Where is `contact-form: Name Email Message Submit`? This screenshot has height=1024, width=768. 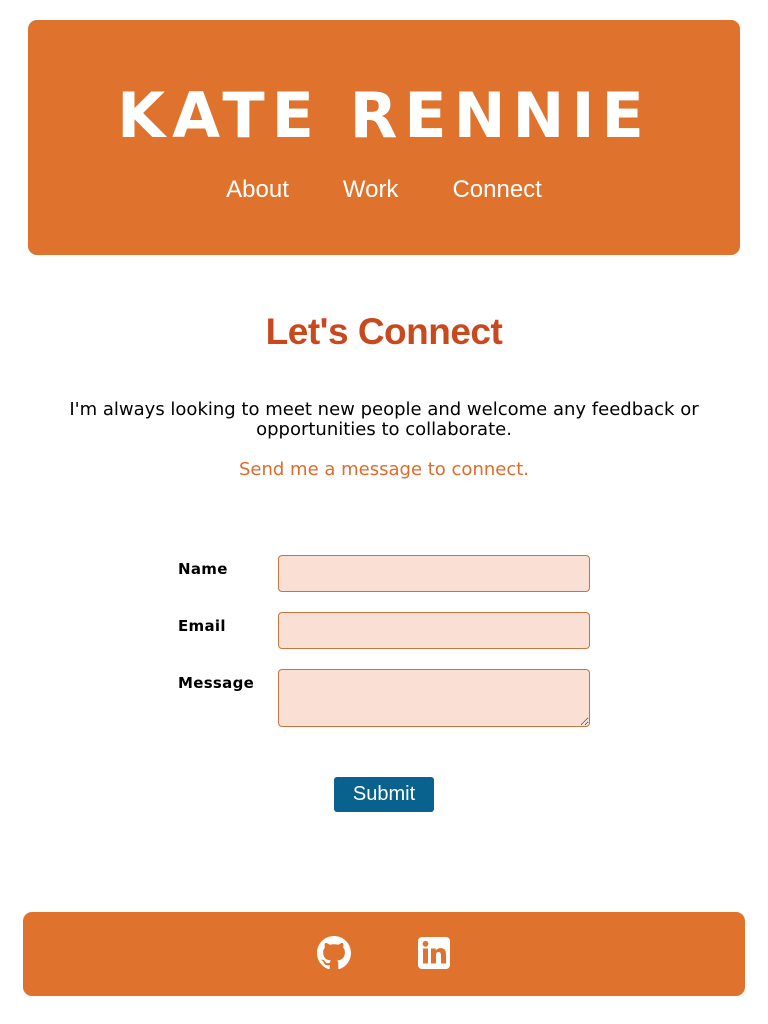 contact-form: Name Email Message Submit is located at coordinates (384, 685).